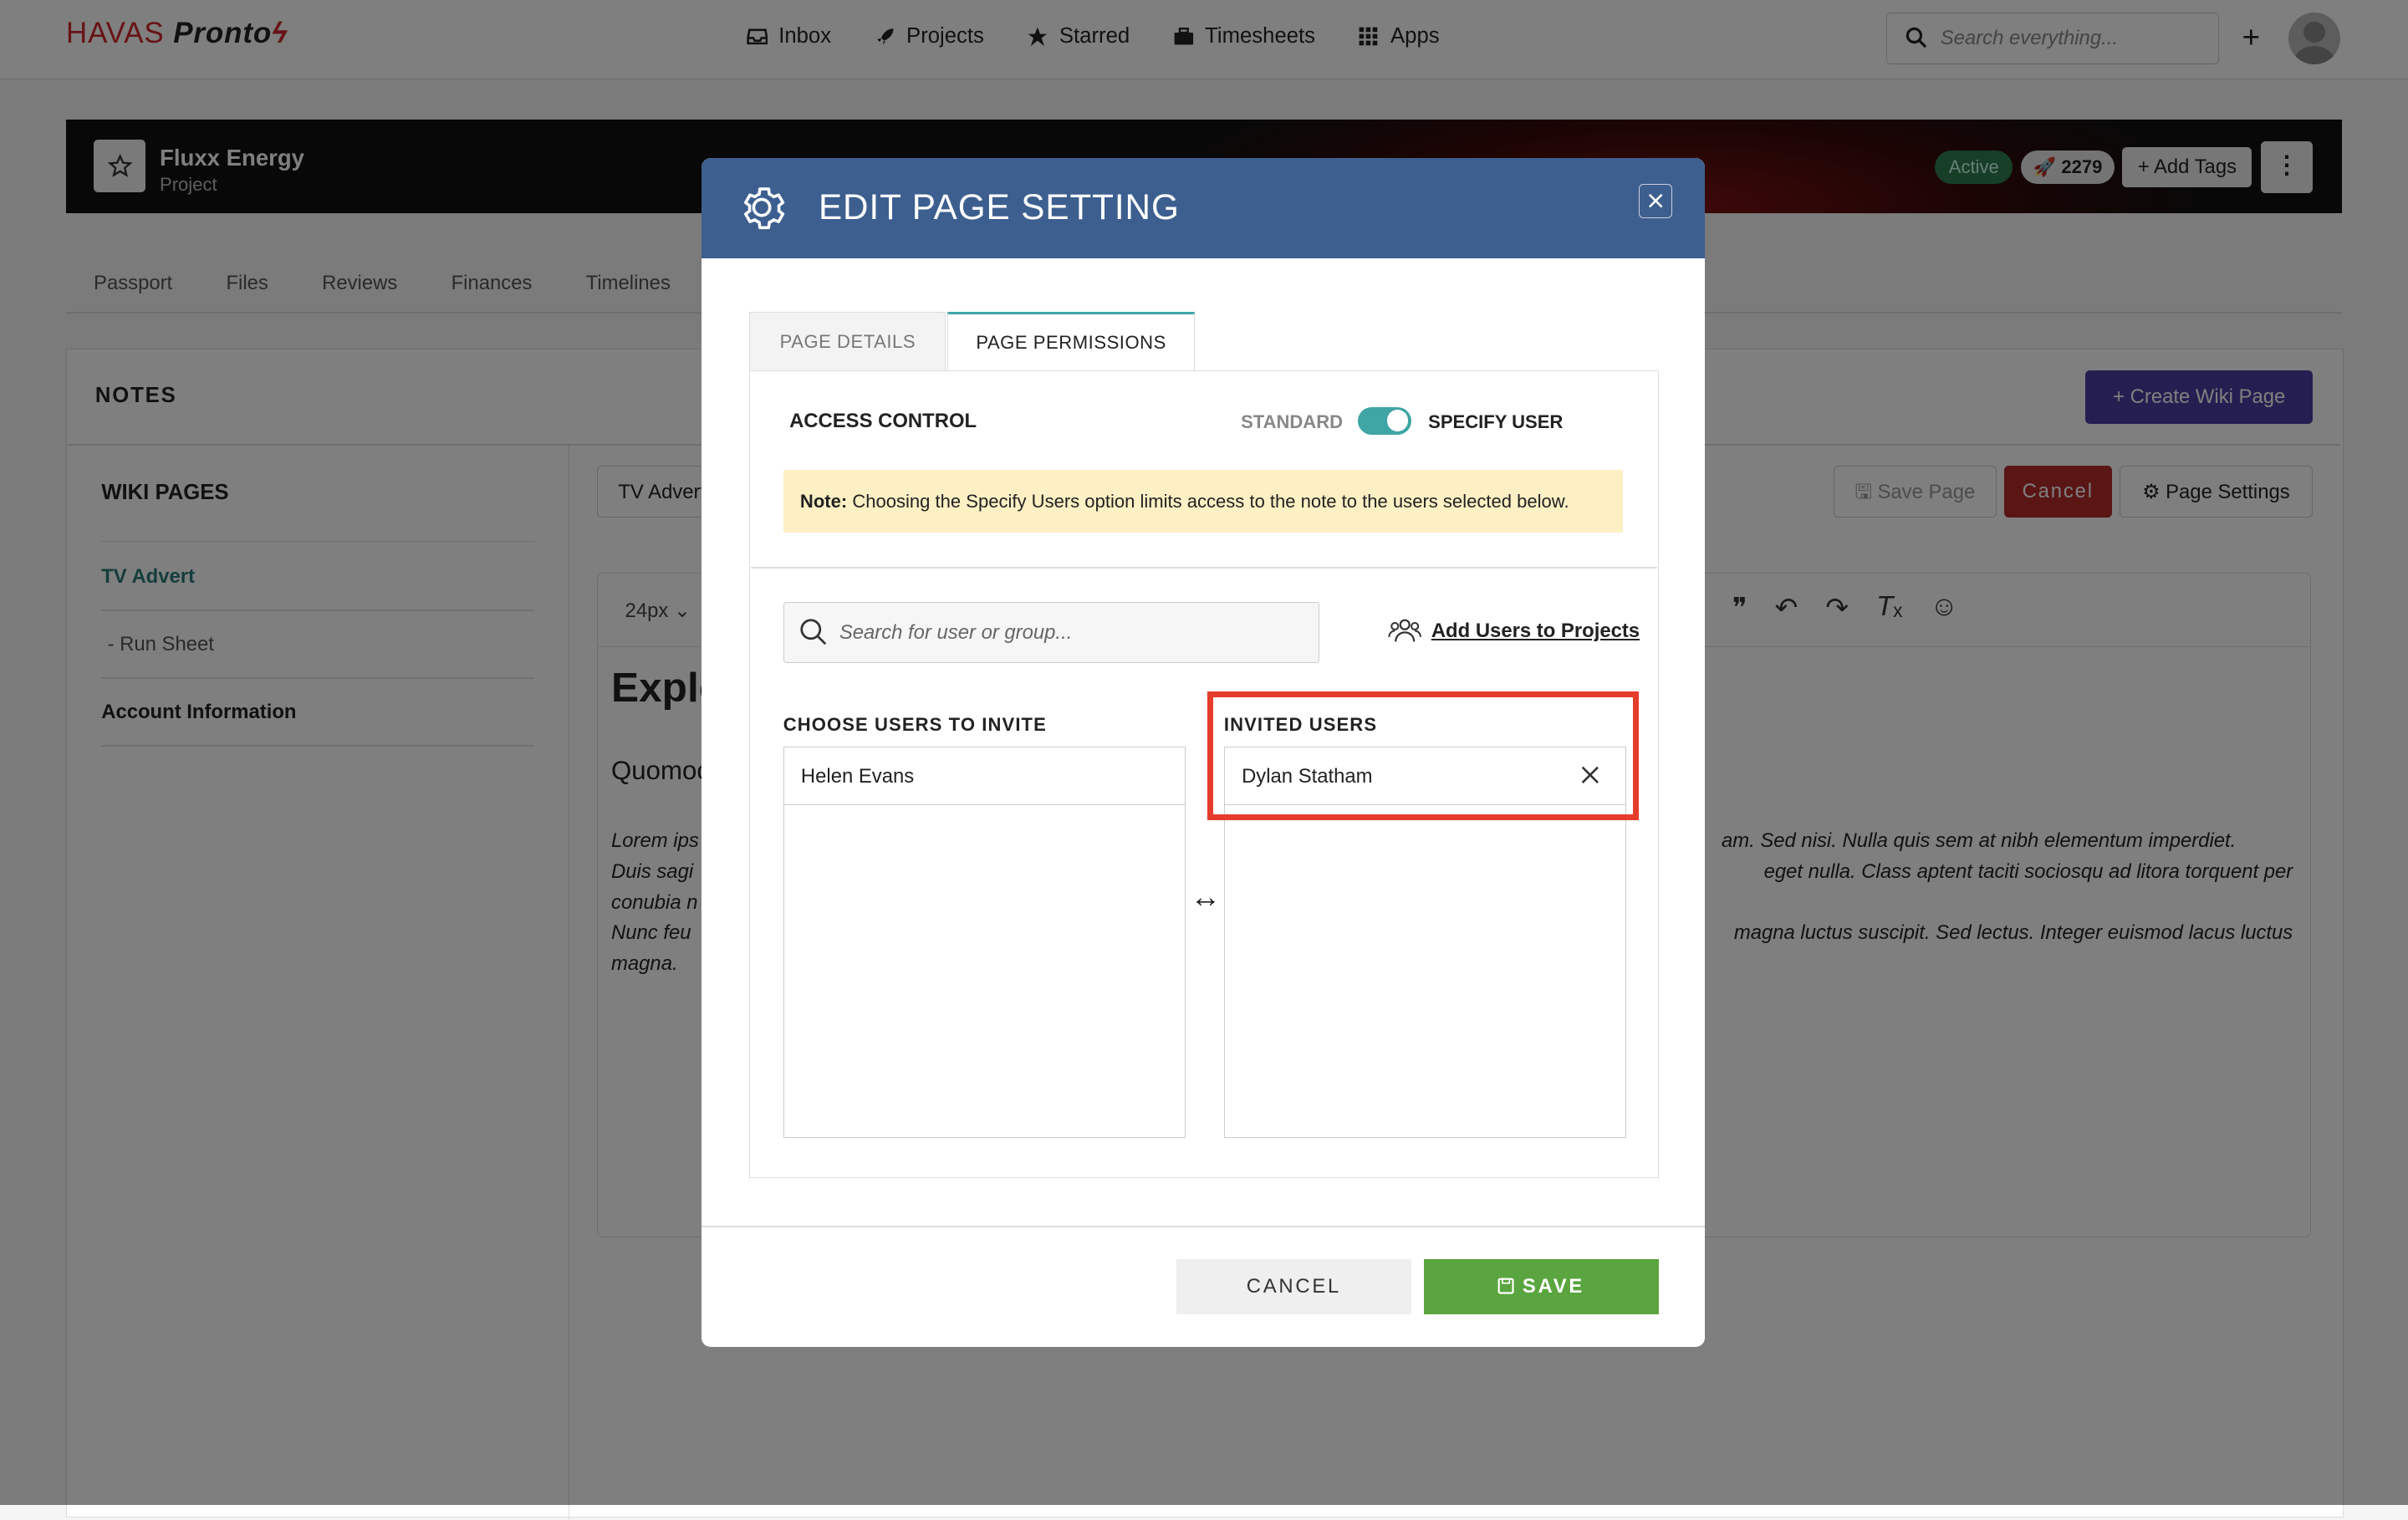 The height and width of the screenshot is (1520, 2408). What do you see at coordinates (1384, 420) in the screenshot?
I see `access-control-toggle` at bounding box center [1384, 420].